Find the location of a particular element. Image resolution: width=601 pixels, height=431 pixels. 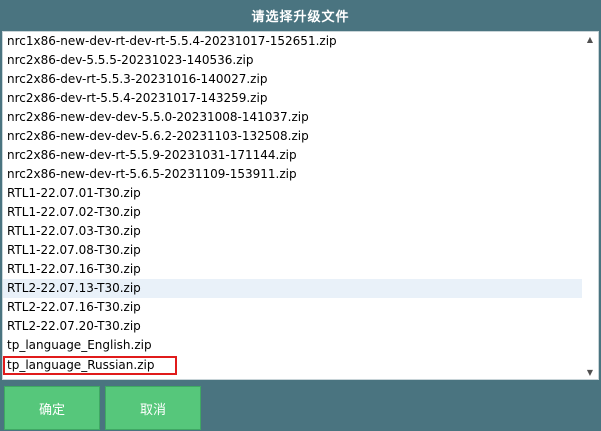

file-item: RTL2-22.07.20-T30.zip is located at coordinates (293, 326).